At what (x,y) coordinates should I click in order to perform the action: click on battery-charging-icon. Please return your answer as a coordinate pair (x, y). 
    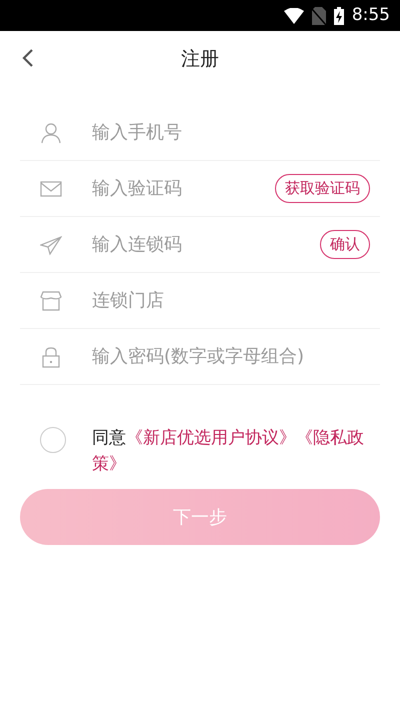
    Looking at the image, I should click on (339, 15).